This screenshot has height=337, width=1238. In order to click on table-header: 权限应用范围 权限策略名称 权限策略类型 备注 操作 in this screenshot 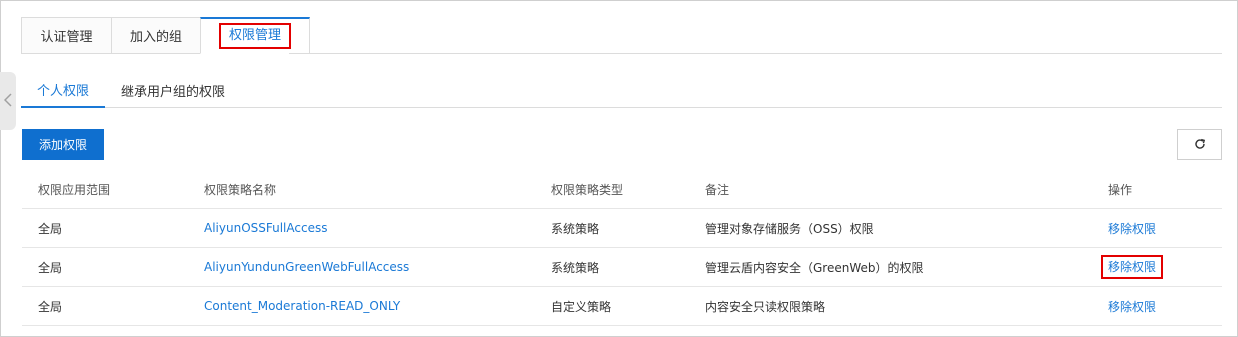, I will do `click(622, 189)`.